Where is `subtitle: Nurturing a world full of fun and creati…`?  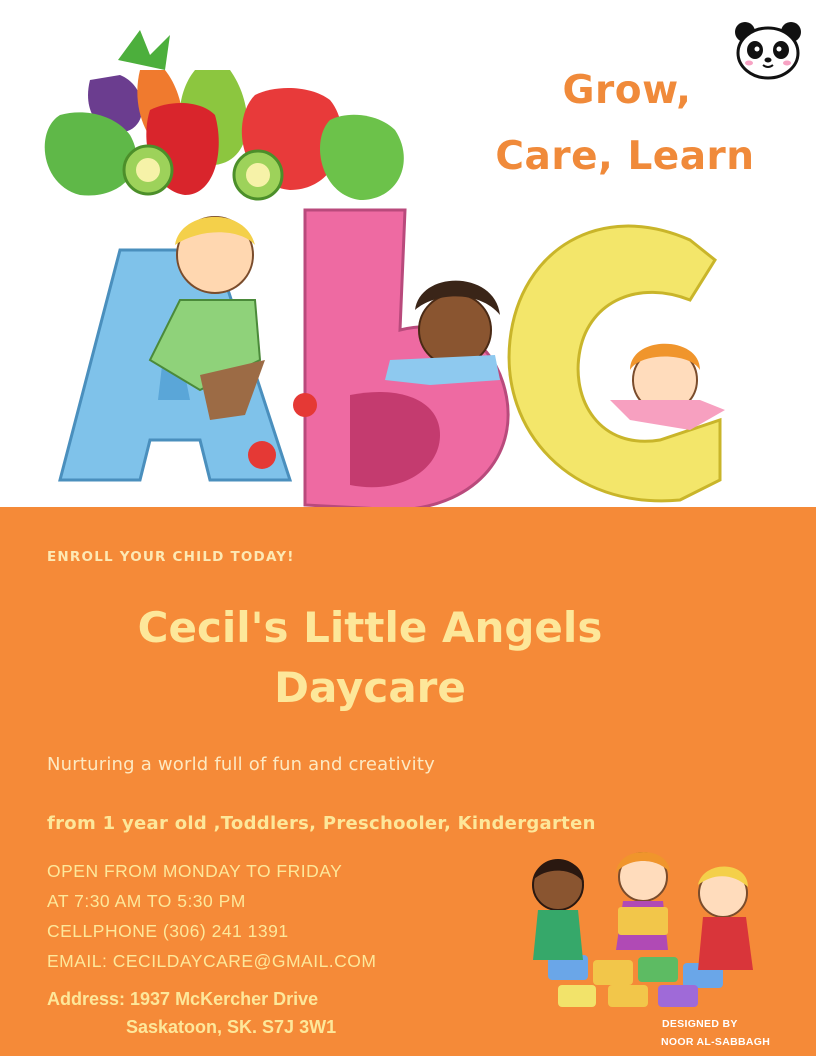
subtitle: Nurturing a world full of fun and creati… is located at coordinates (241, 764).